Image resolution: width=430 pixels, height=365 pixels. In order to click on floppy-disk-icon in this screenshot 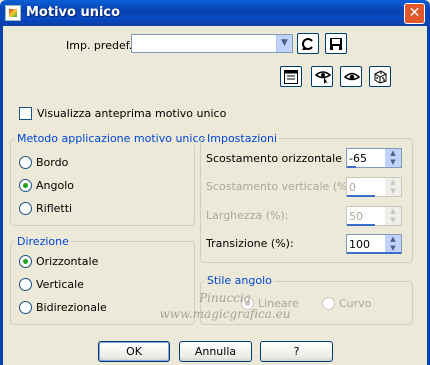, I will do `click(336, 44)`.